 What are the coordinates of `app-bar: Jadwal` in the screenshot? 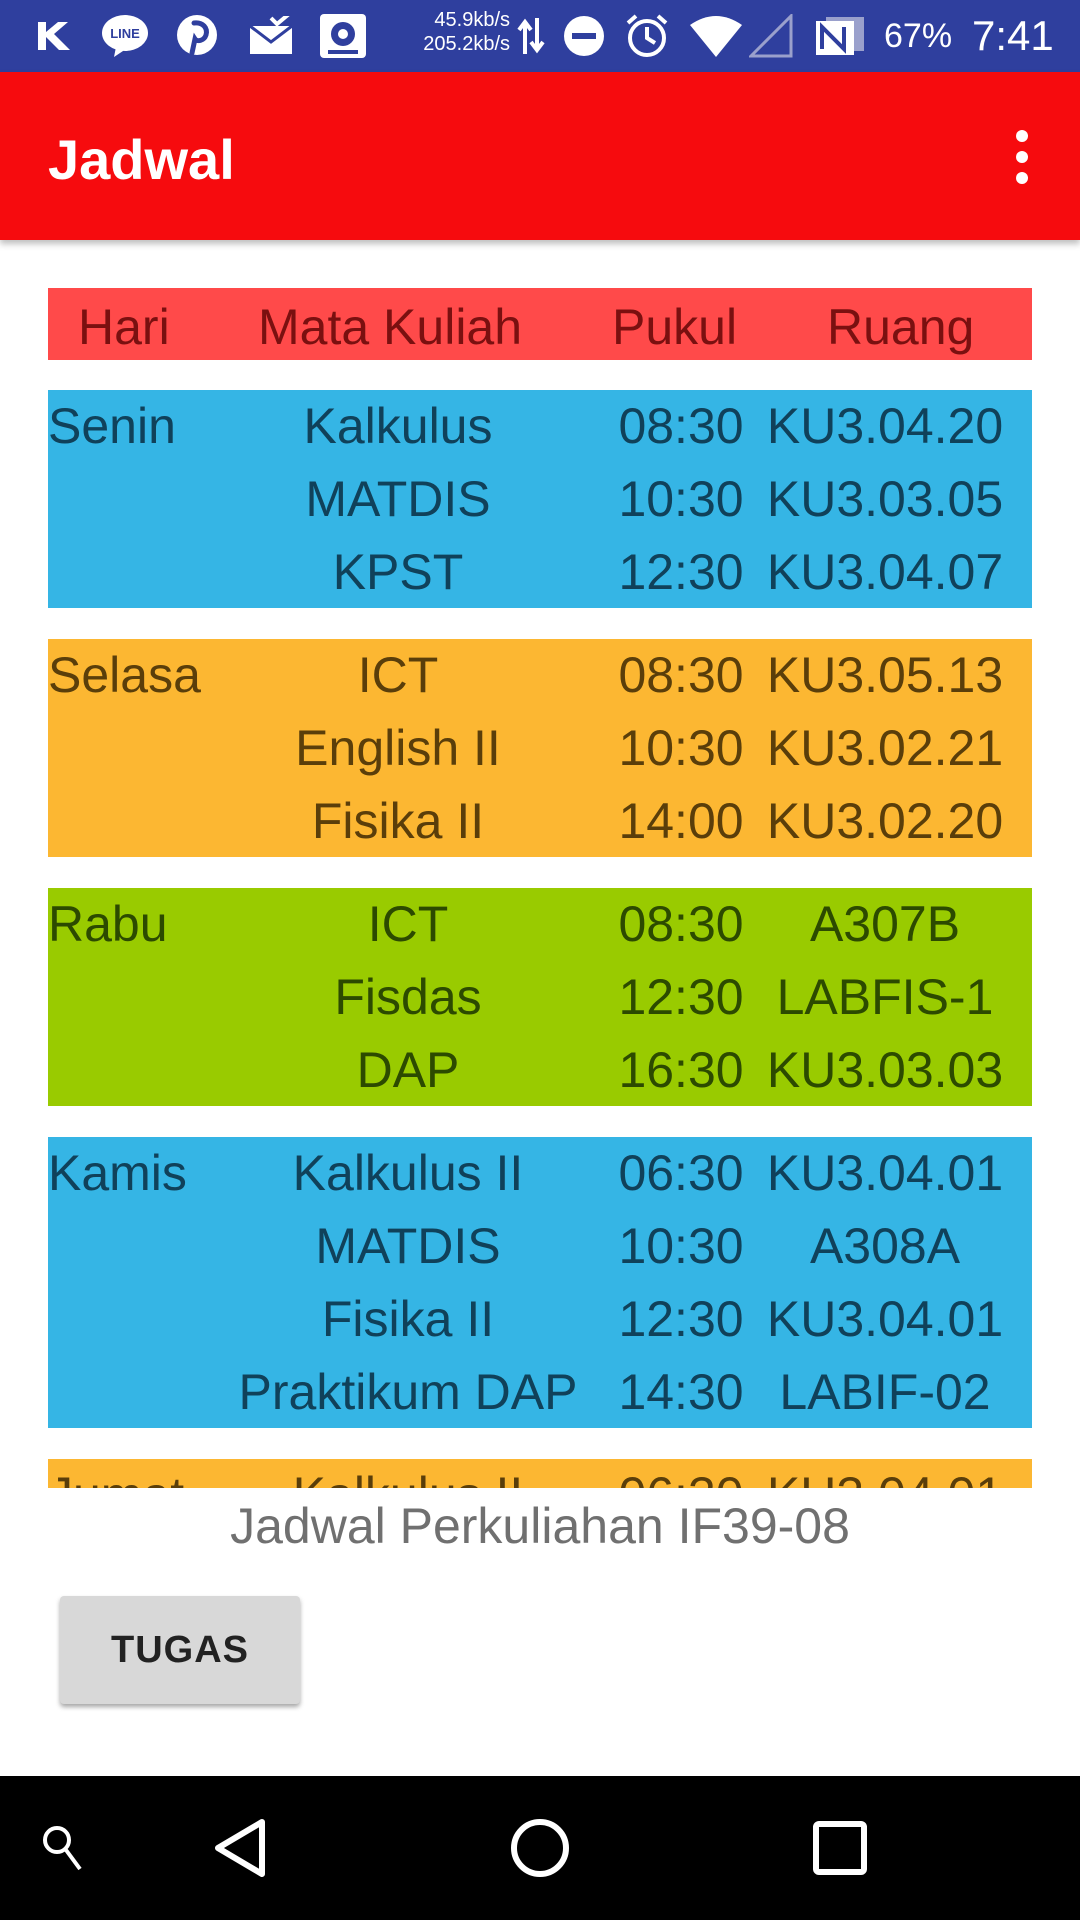 It's located at (540, 156).